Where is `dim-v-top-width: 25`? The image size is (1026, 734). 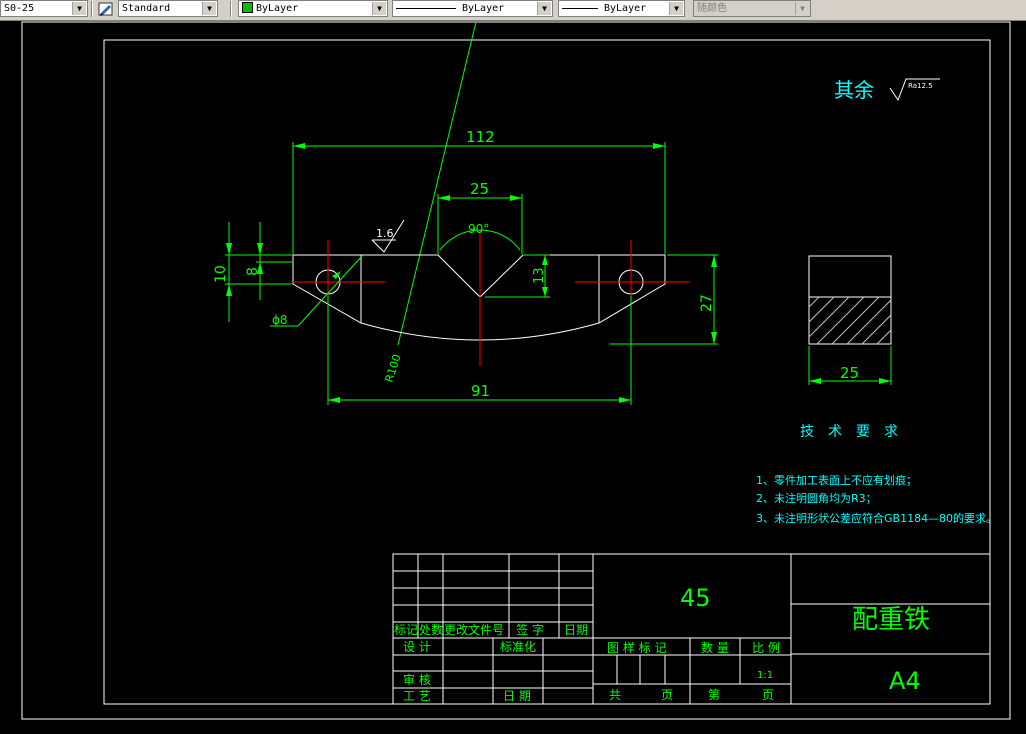 dim-v-top-width: 25 is located at coordinates (479, 189).